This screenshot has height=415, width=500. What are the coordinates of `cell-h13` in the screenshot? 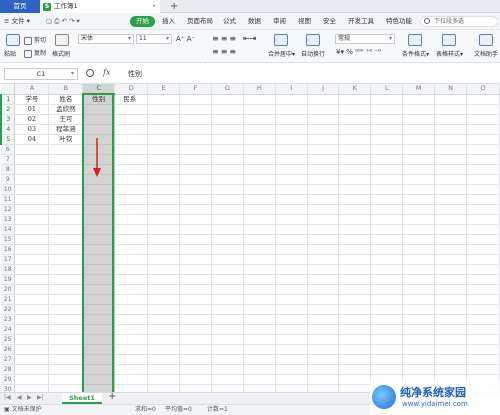 It's located at (259, 219).